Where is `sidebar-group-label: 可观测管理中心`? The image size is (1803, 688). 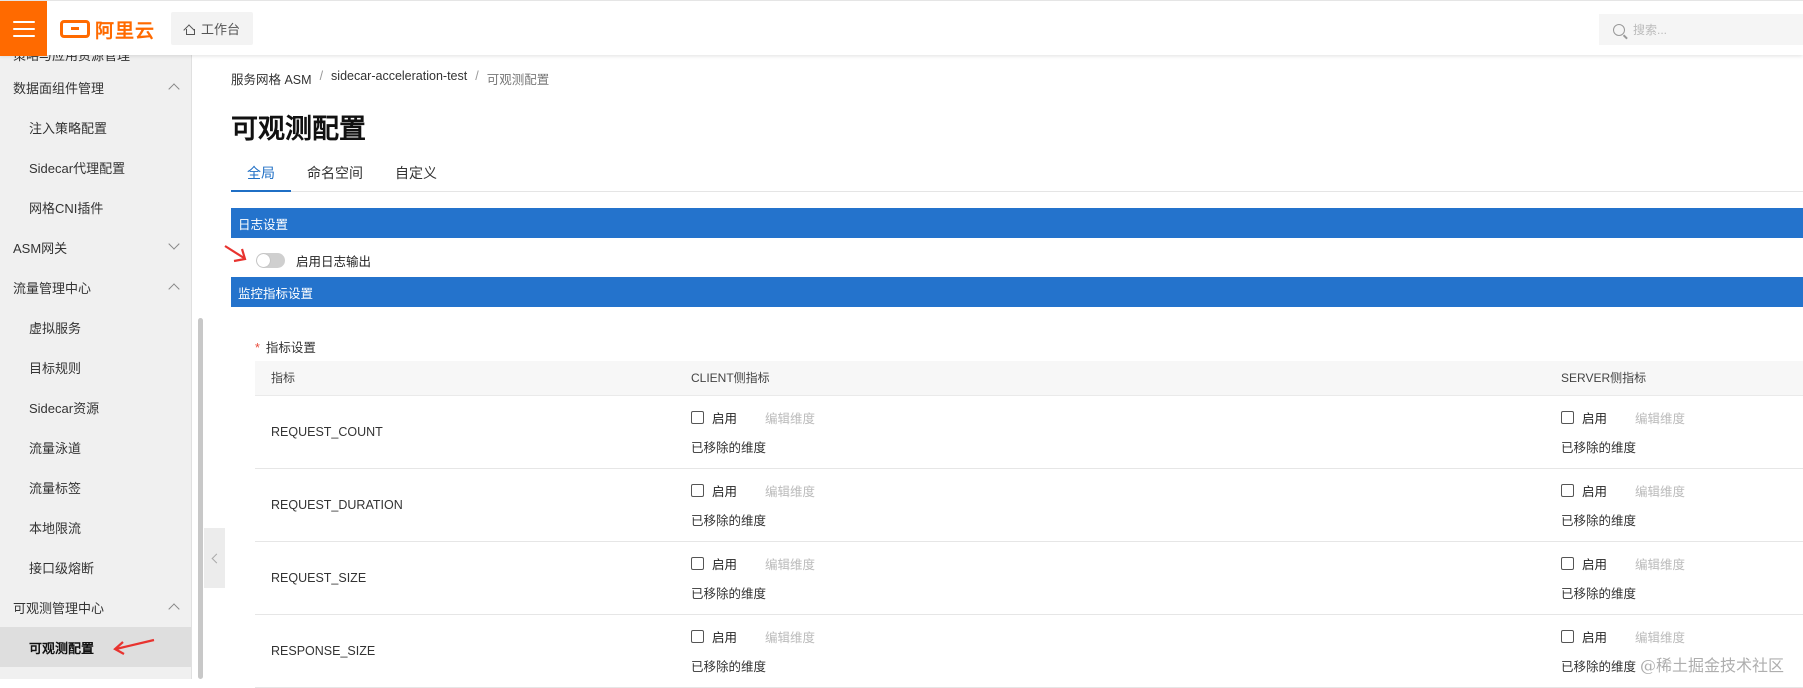
sidebar-group-label: 可观测管理中心 is located at coordinates (59, 608).